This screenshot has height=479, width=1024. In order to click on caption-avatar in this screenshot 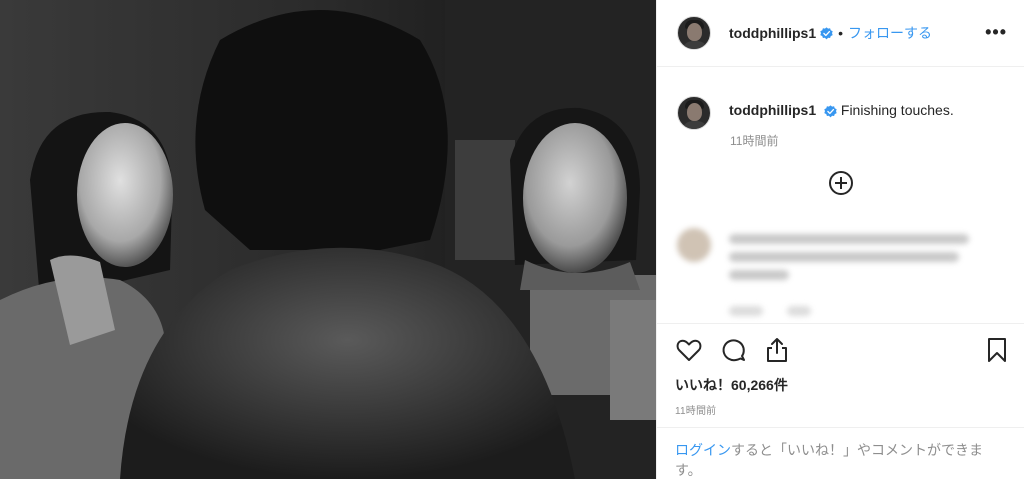, I will do `click(694, 113)`.